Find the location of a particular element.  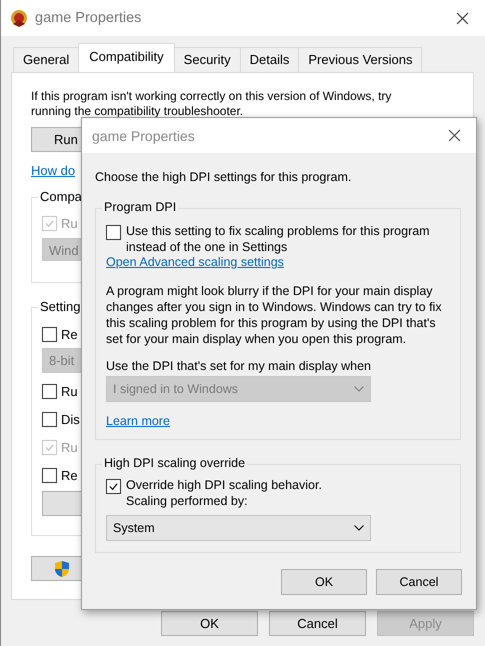

group-label: Compa is located at coordinates (61, 196).